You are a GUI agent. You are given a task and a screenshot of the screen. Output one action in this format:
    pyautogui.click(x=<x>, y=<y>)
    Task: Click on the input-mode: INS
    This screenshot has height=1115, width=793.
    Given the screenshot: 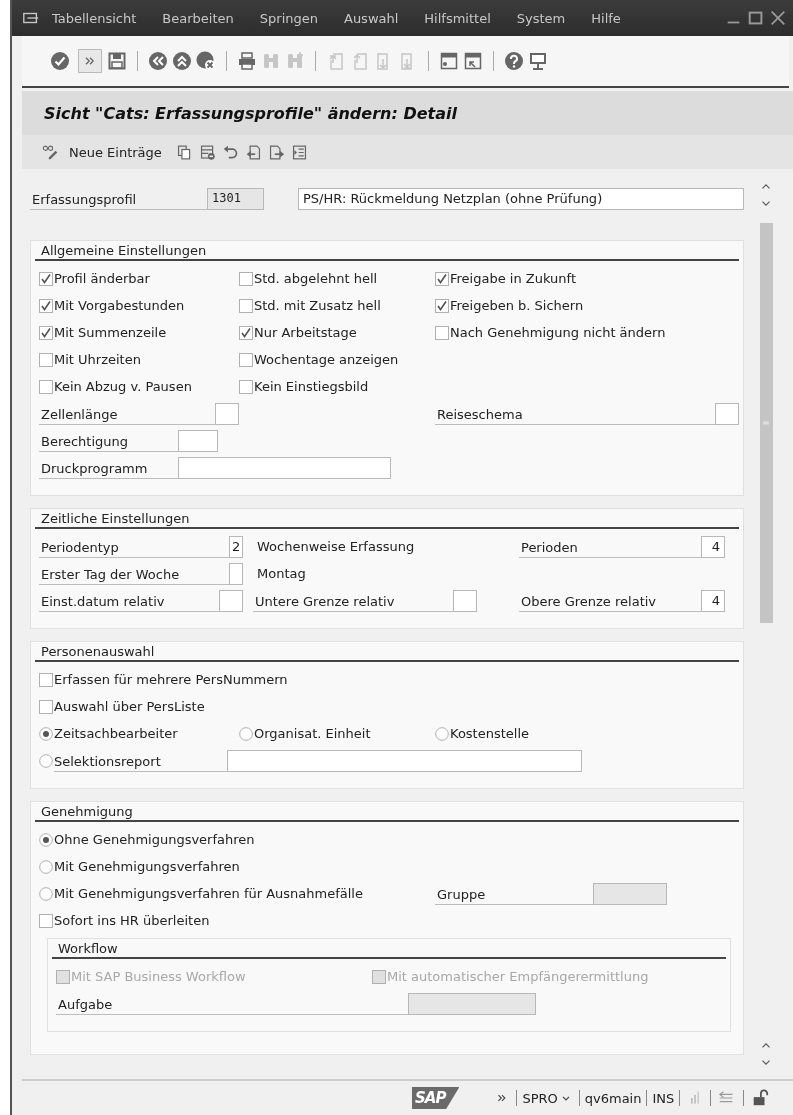 What is the action you would take?
    pyautogui.click(x=663, y=1098)
    